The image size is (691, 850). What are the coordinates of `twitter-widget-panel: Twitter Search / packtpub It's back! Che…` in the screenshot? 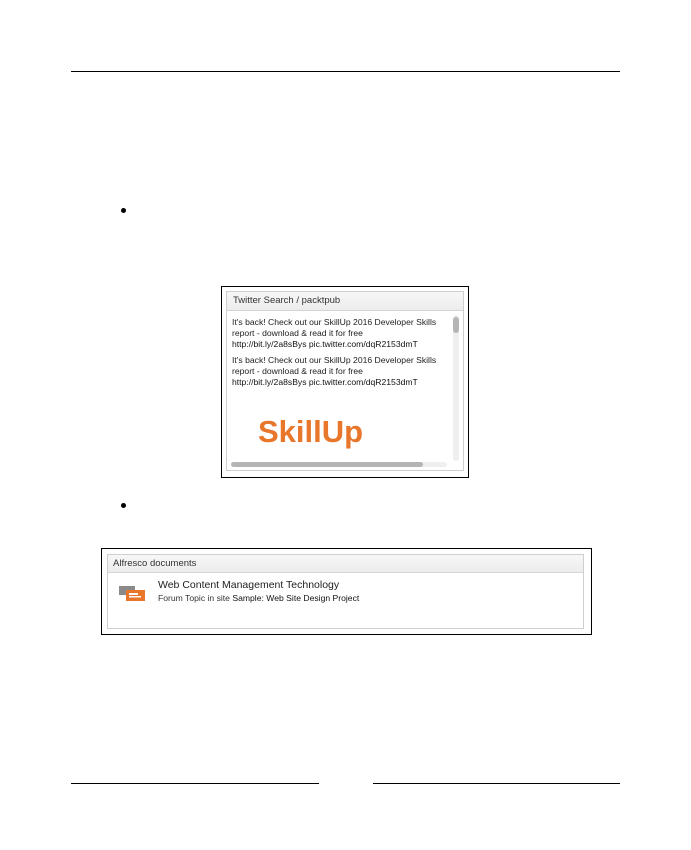 It's located at (345, 381).